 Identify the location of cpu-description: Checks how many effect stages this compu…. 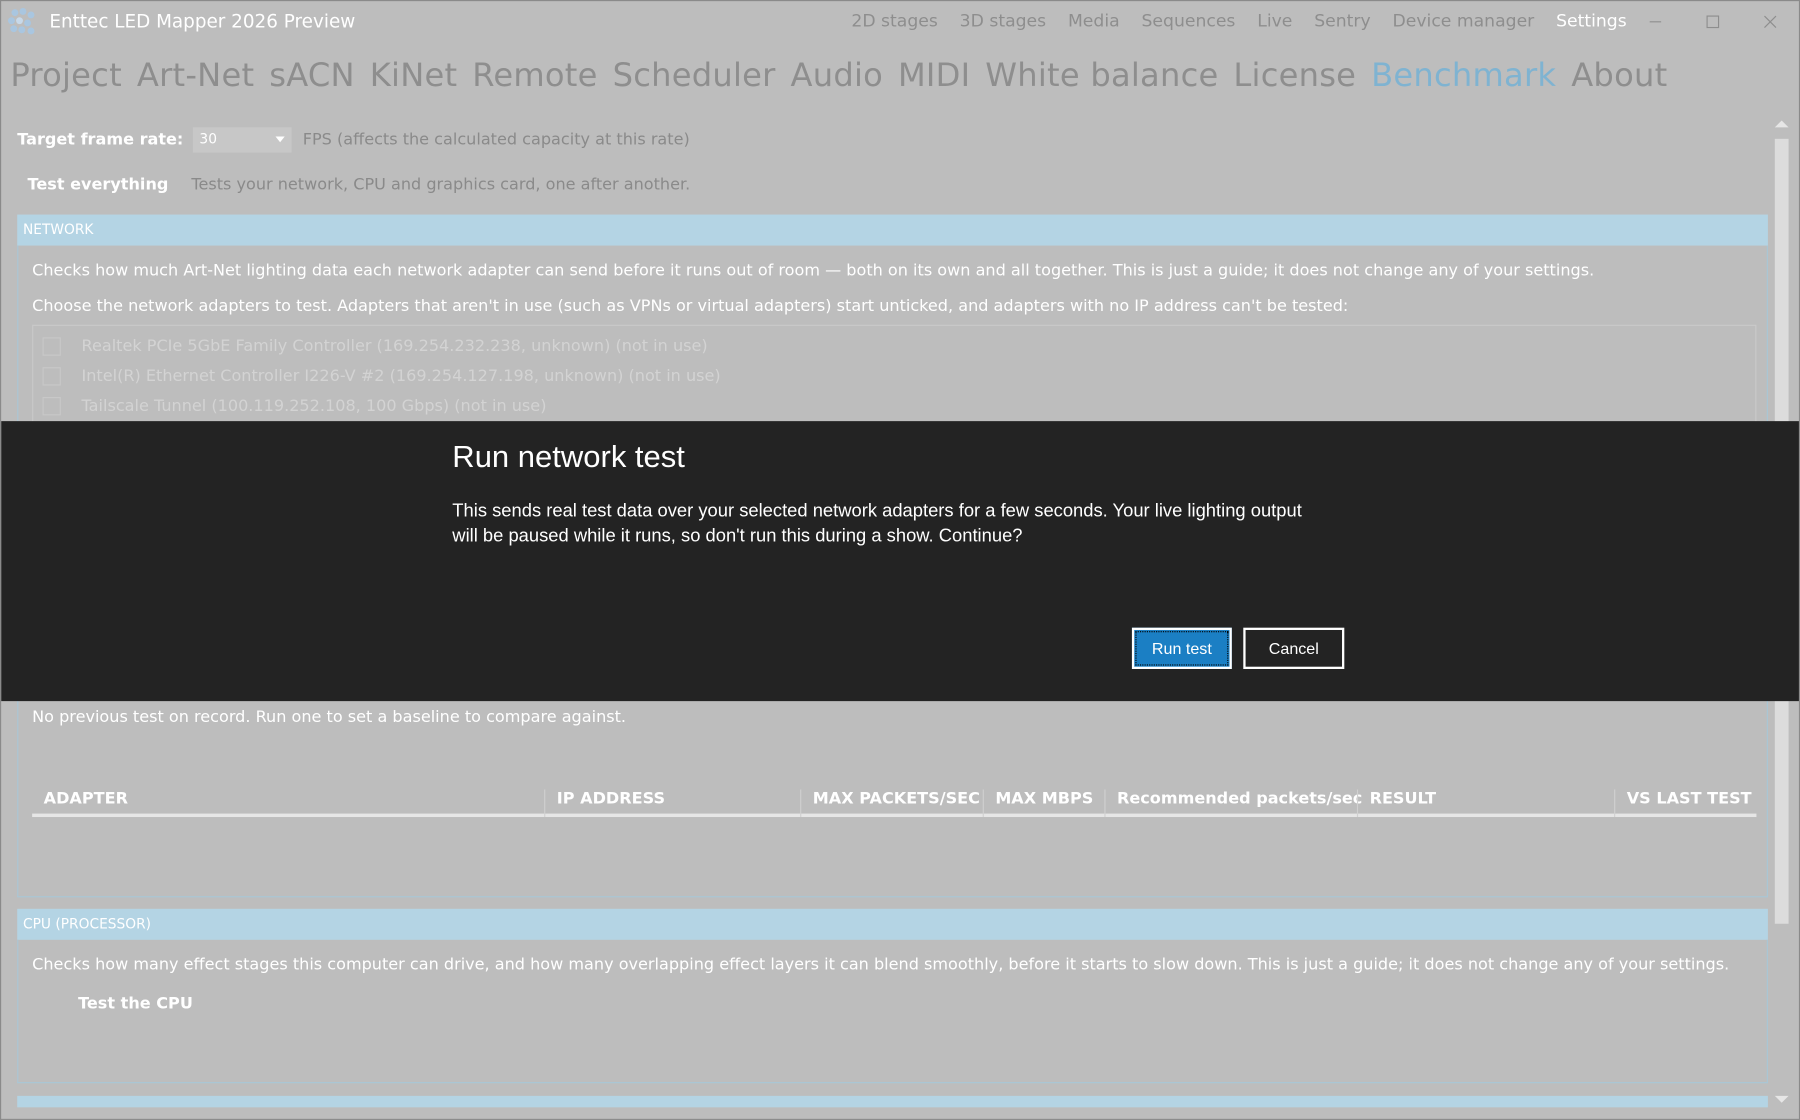
(881, 965).